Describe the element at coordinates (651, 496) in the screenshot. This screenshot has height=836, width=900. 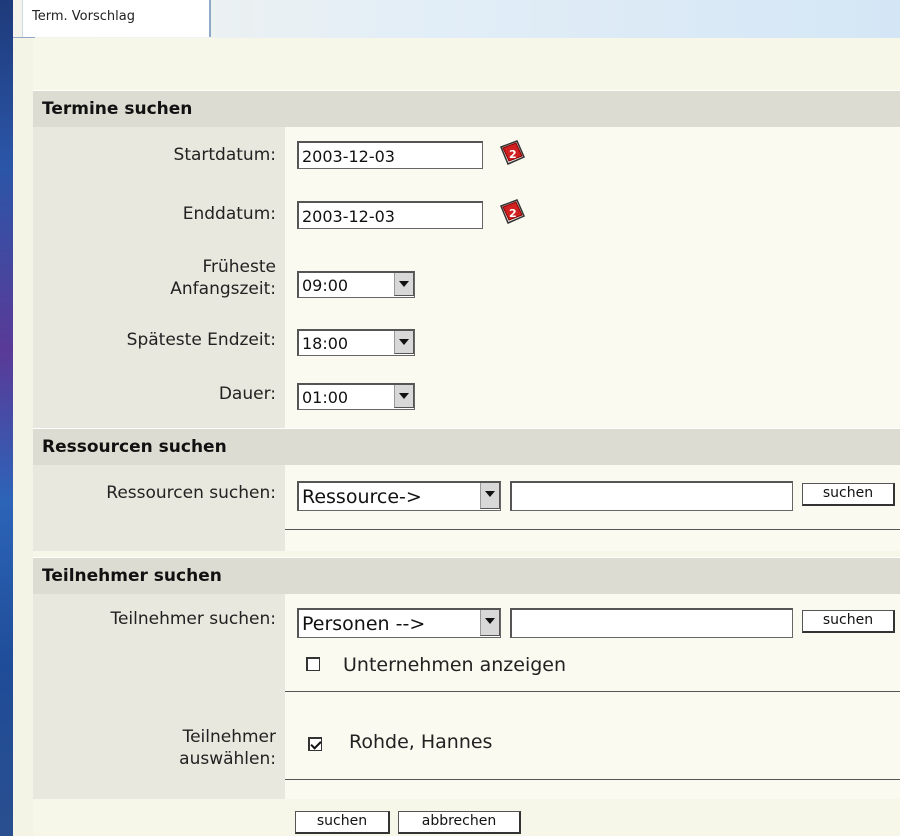
I see `ressourcen-search-input` at that location.